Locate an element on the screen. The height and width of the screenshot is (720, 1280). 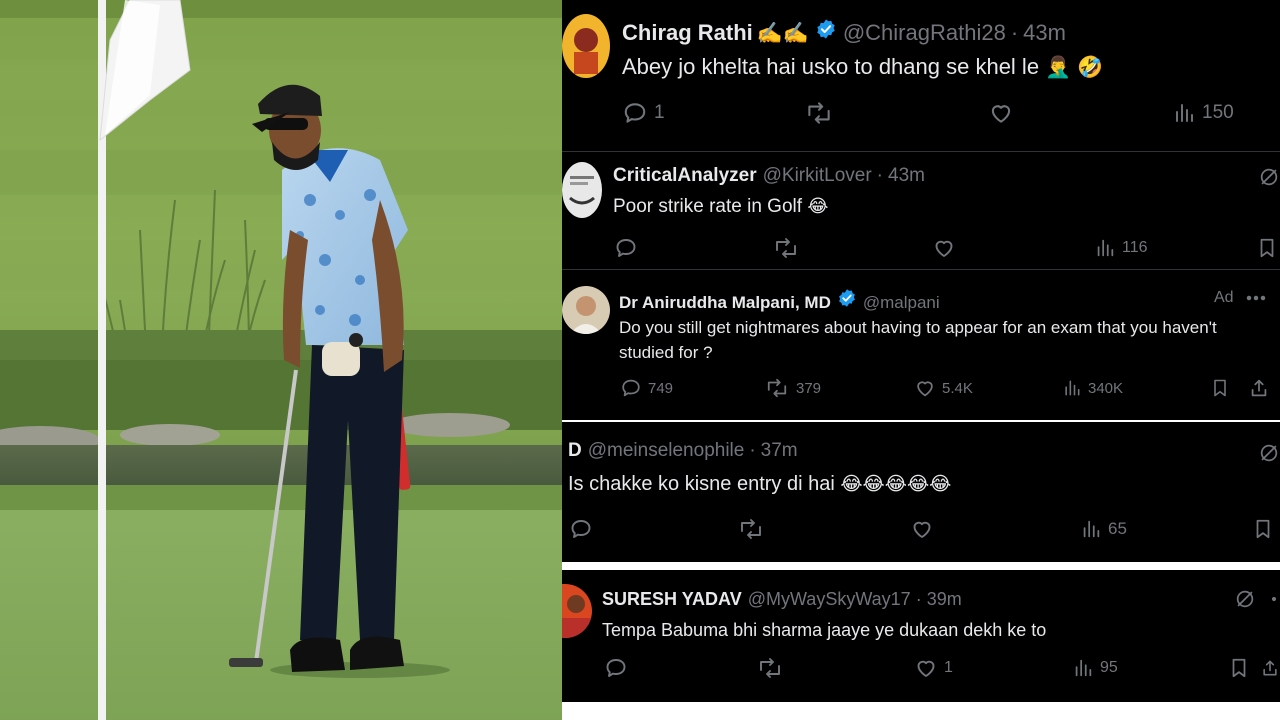
views-button: 150 is located at coordinates (1203, 113).